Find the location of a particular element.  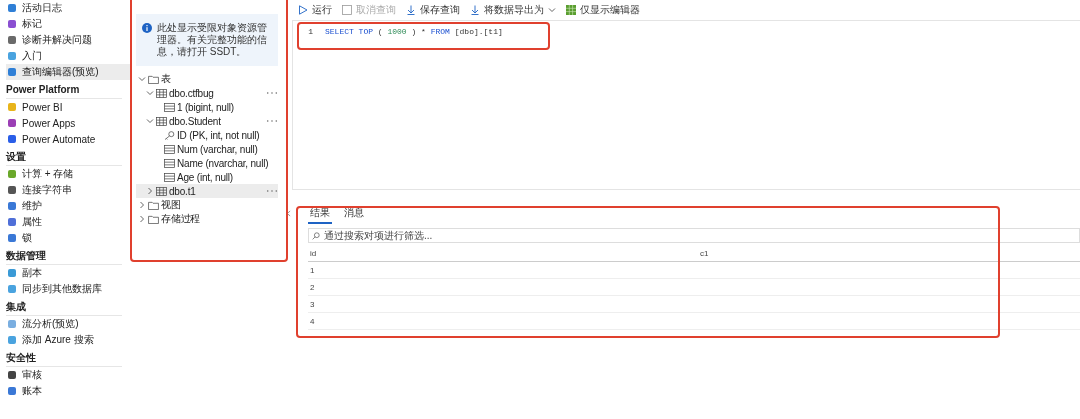

stop-icon is located at coordinates (347, 10).